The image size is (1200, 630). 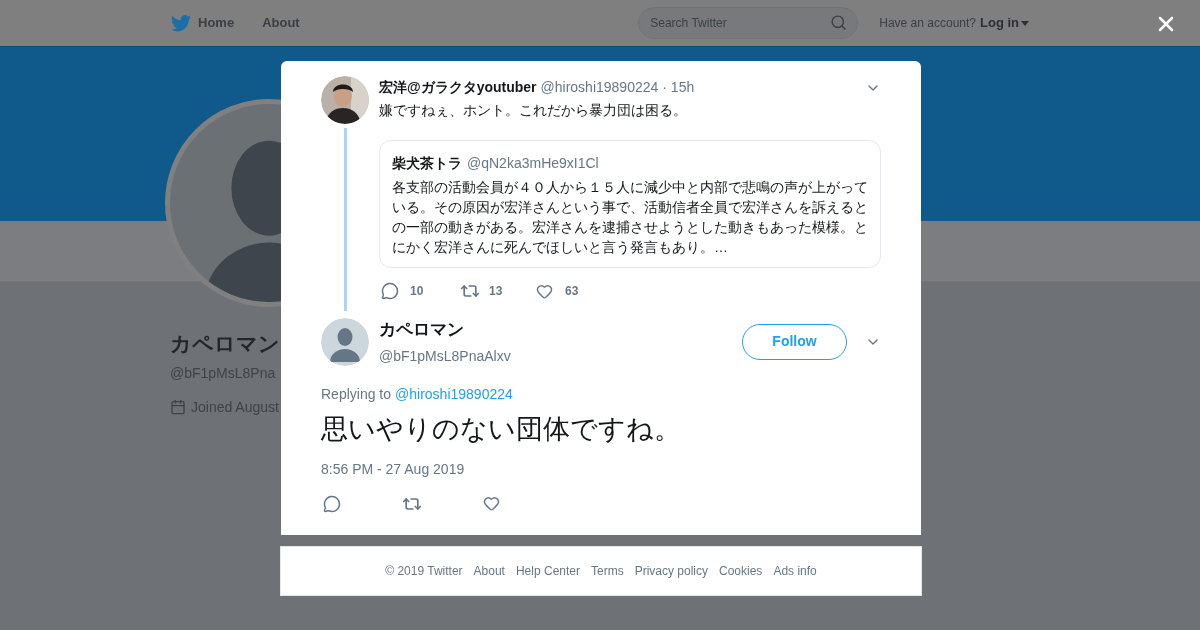 What do you see at coordinates (178, 407) in the screenshot?
I see `calendar-icon` at bounding box center [178, 407].